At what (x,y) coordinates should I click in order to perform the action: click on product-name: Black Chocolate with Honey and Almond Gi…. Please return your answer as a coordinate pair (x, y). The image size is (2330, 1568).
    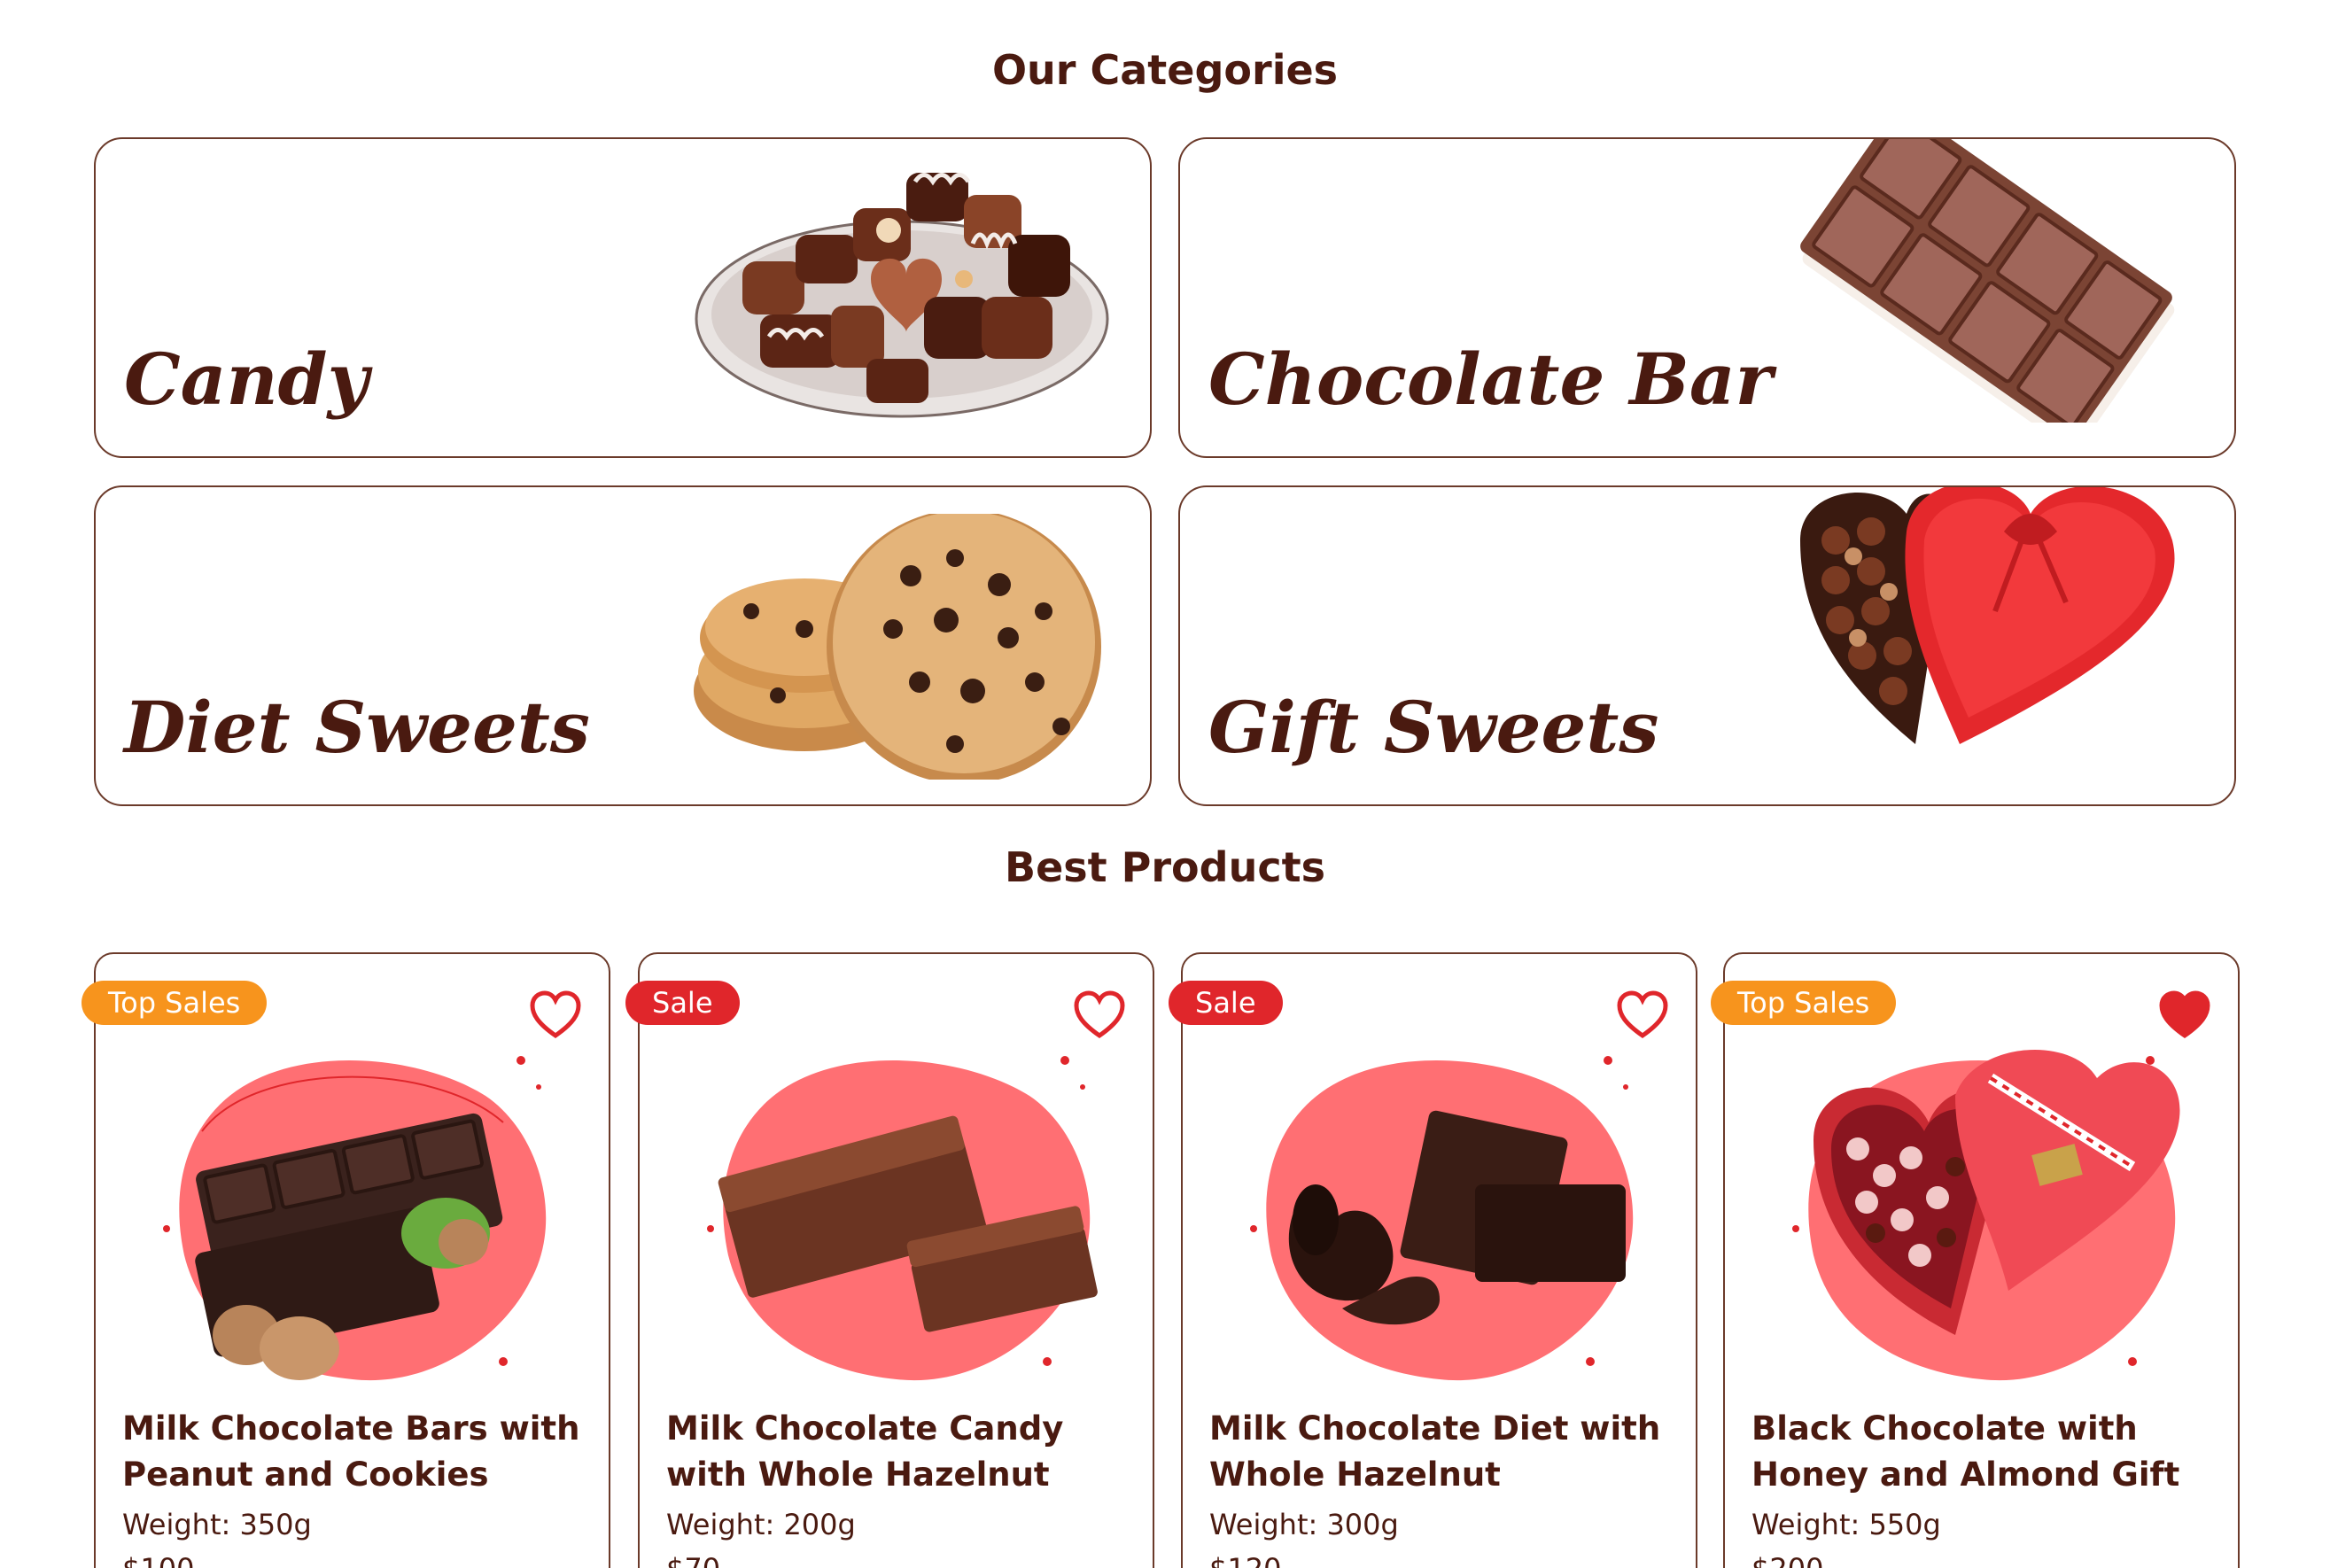
    Looking at the image, I should click on (1991, 1452).